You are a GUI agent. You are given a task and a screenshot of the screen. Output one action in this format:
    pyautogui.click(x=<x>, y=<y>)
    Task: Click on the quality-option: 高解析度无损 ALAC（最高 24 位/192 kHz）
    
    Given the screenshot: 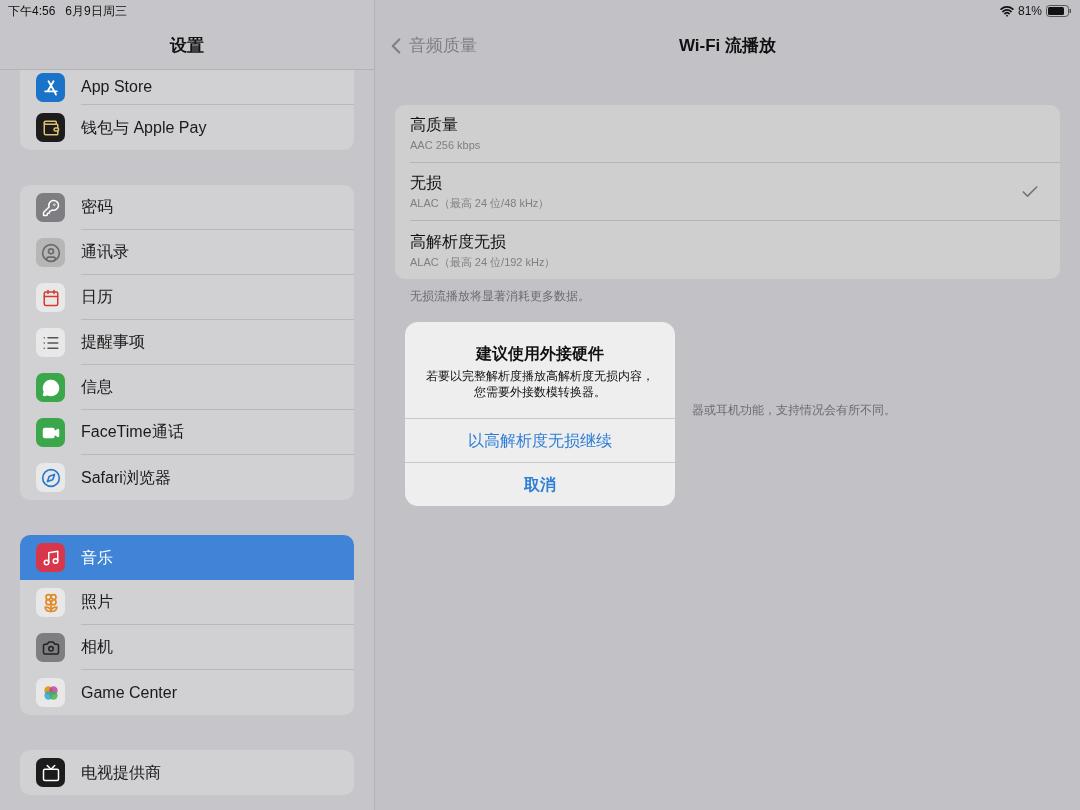 What is the action you would take?
    pyautogui.click(x=727, y=250)
    